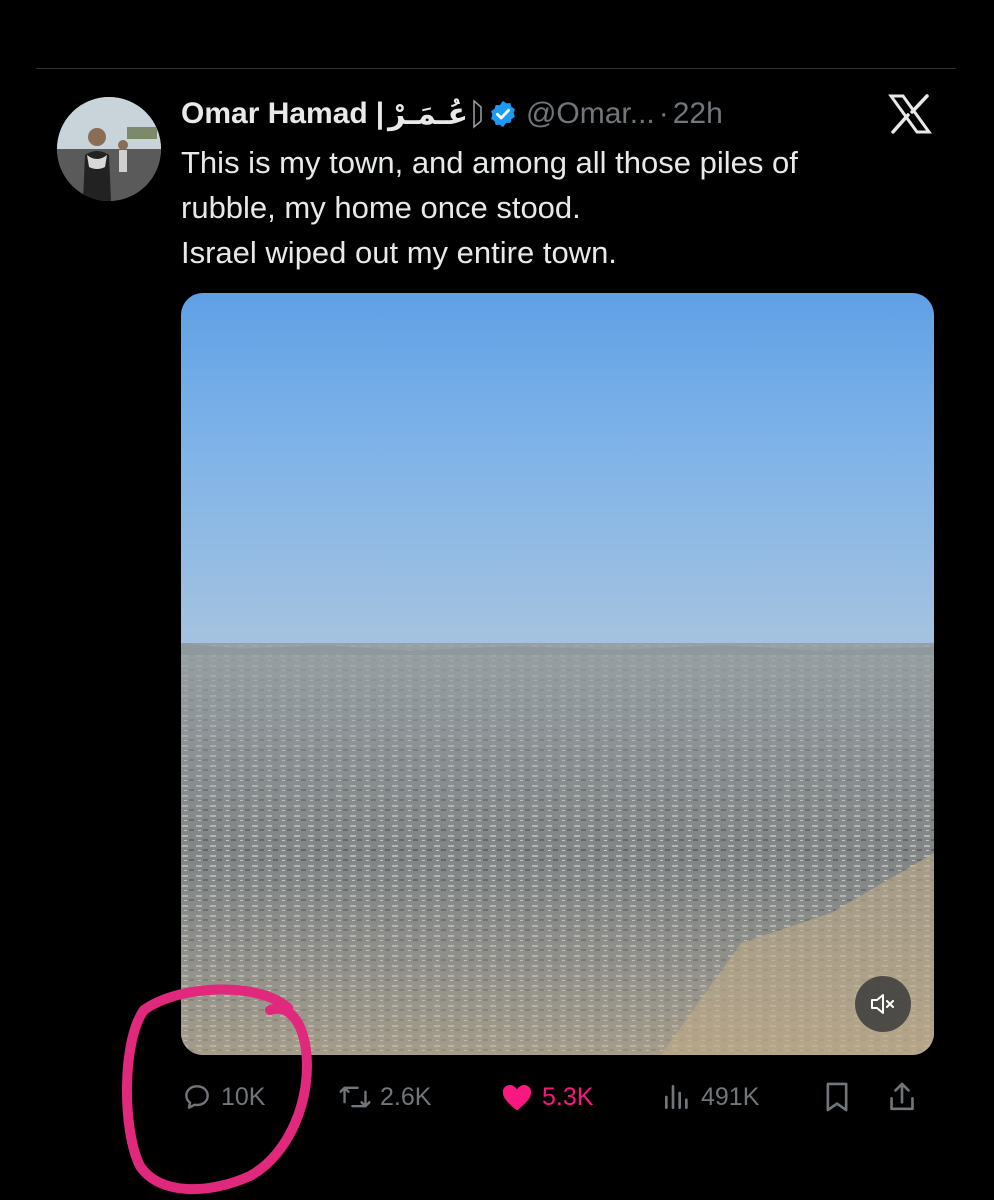  I want to click on annotation-circle, so click(216, 1089).